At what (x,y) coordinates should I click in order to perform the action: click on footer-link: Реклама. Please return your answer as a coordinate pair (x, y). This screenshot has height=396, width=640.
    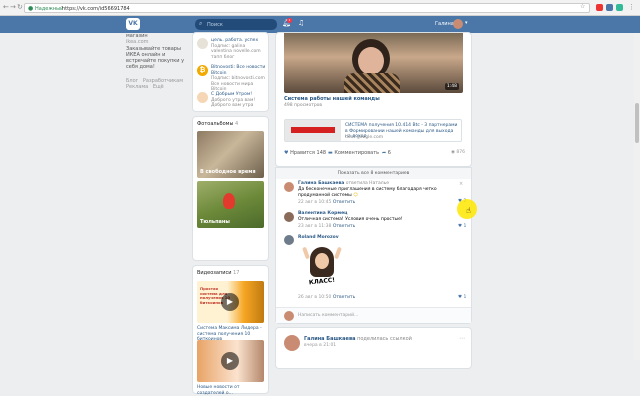
    Looking at the image, I should click on (137, 87).